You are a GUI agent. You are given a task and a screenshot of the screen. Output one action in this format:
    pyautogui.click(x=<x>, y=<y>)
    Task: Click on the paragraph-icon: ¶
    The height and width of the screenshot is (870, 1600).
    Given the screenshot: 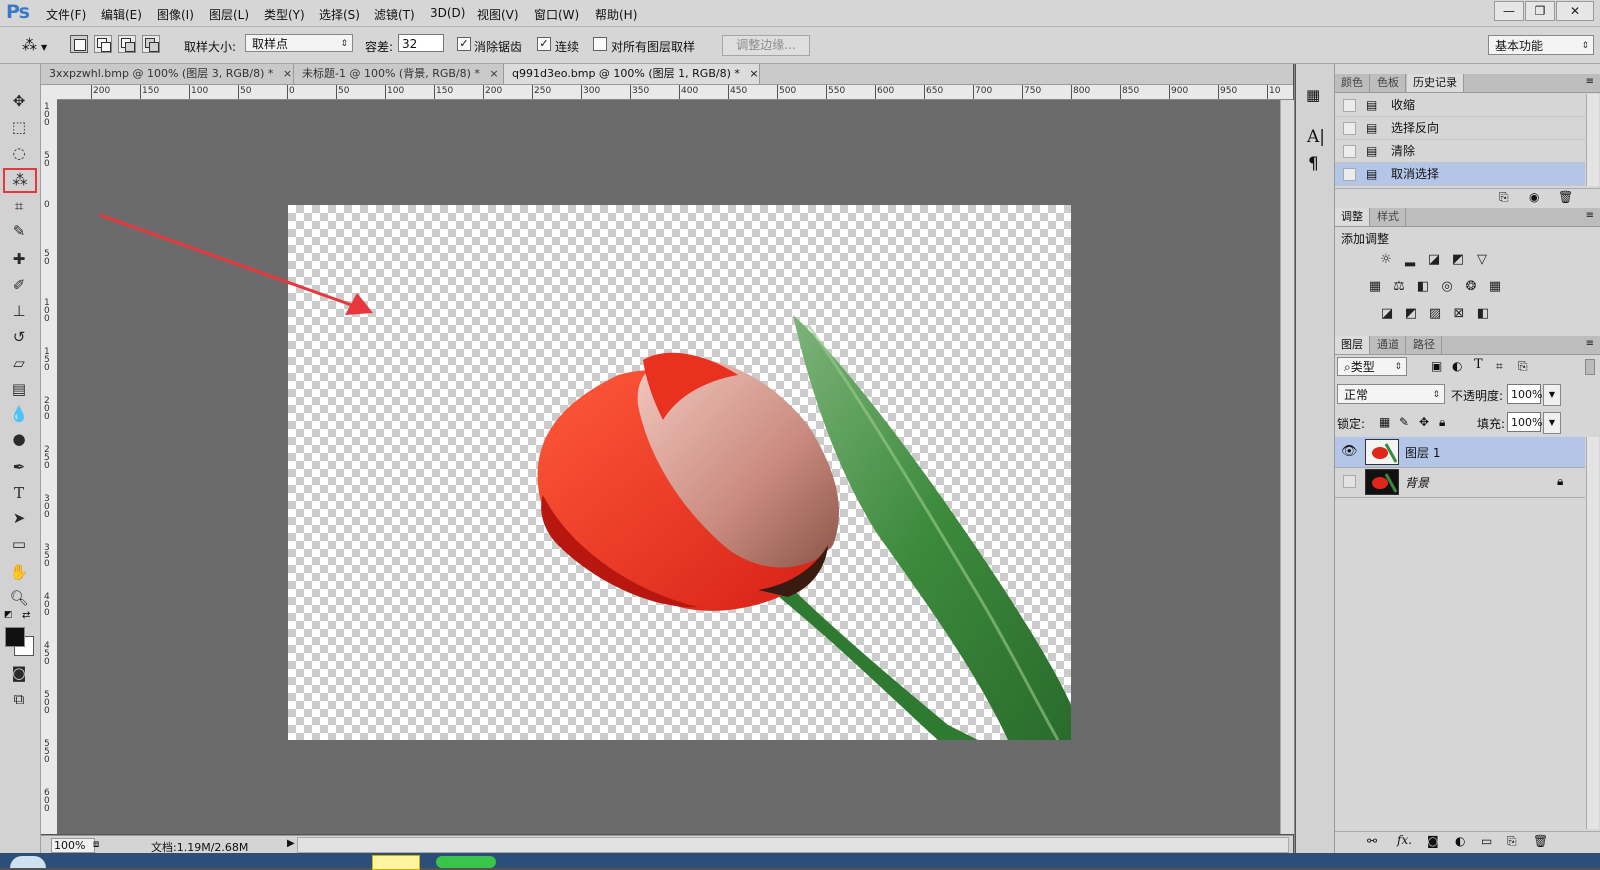 What is the action you would take?
    pyautogui.click(x=1313, y=164)
    